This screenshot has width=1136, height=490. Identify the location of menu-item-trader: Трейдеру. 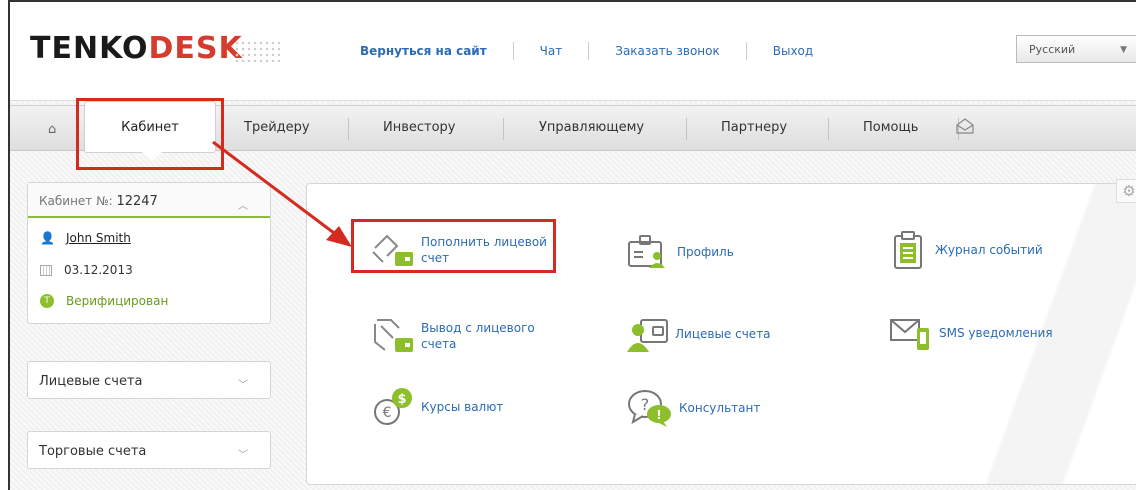
(277, 127).